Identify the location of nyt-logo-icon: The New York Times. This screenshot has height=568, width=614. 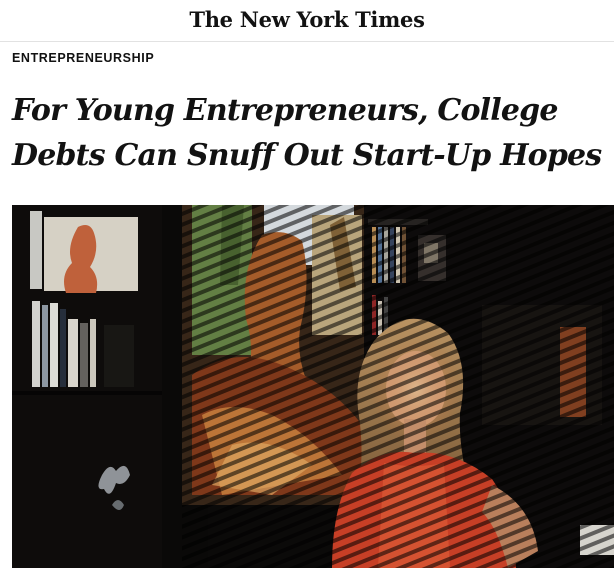
(307, 19).